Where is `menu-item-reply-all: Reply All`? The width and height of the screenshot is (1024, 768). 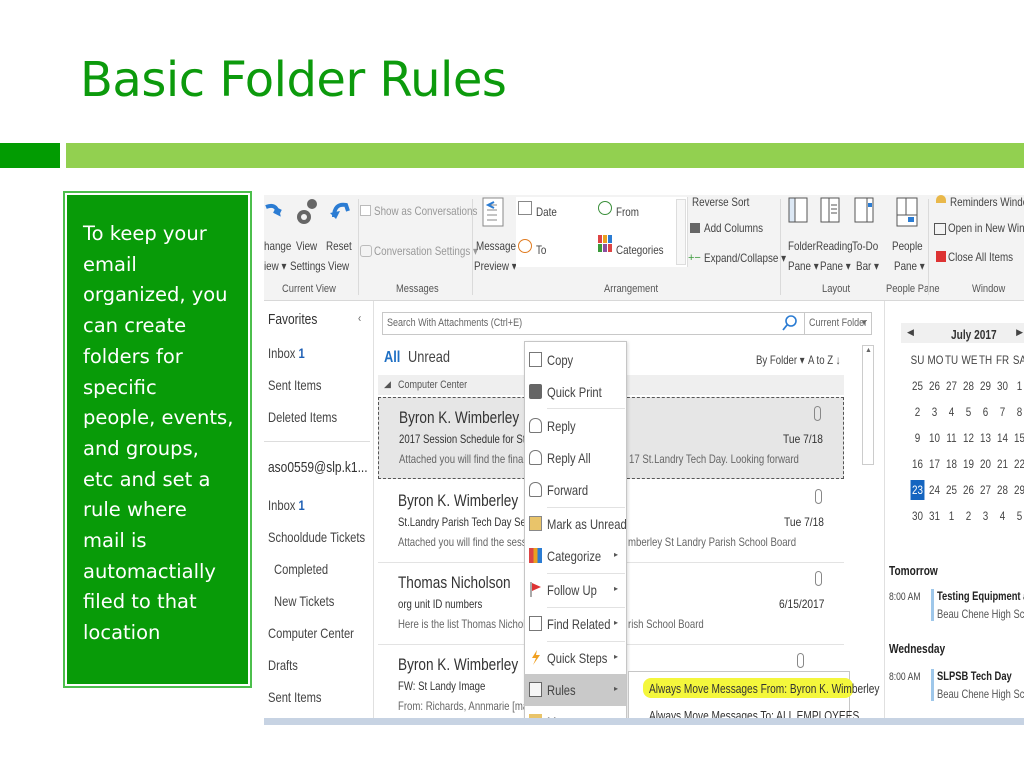 menu-item-reply-all: Reply All is located at coordinates (575, 458).